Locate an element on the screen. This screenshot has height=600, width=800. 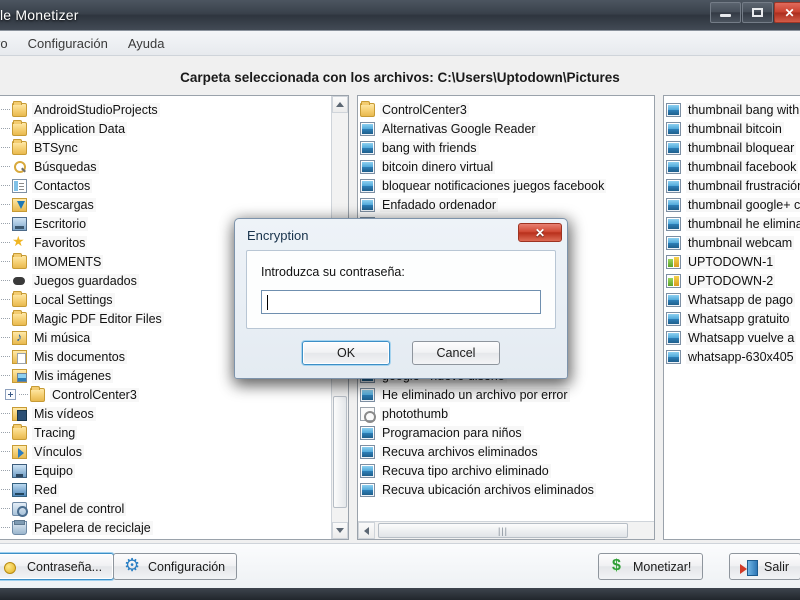
tree-item: Búsquedas is located at coordinates (165, 166).